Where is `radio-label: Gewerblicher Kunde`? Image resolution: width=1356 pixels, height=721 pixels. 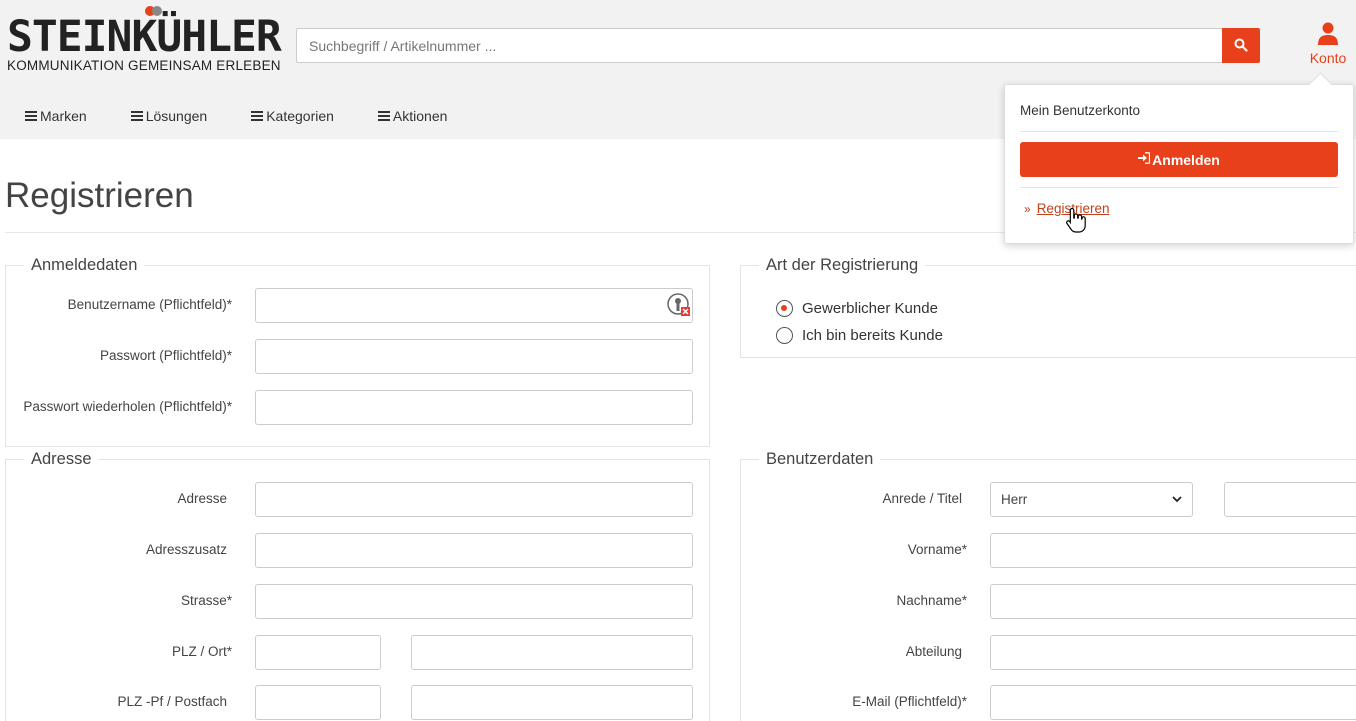 radio-label: Gewerblicher Kunde is located at coordinates (870, 308).